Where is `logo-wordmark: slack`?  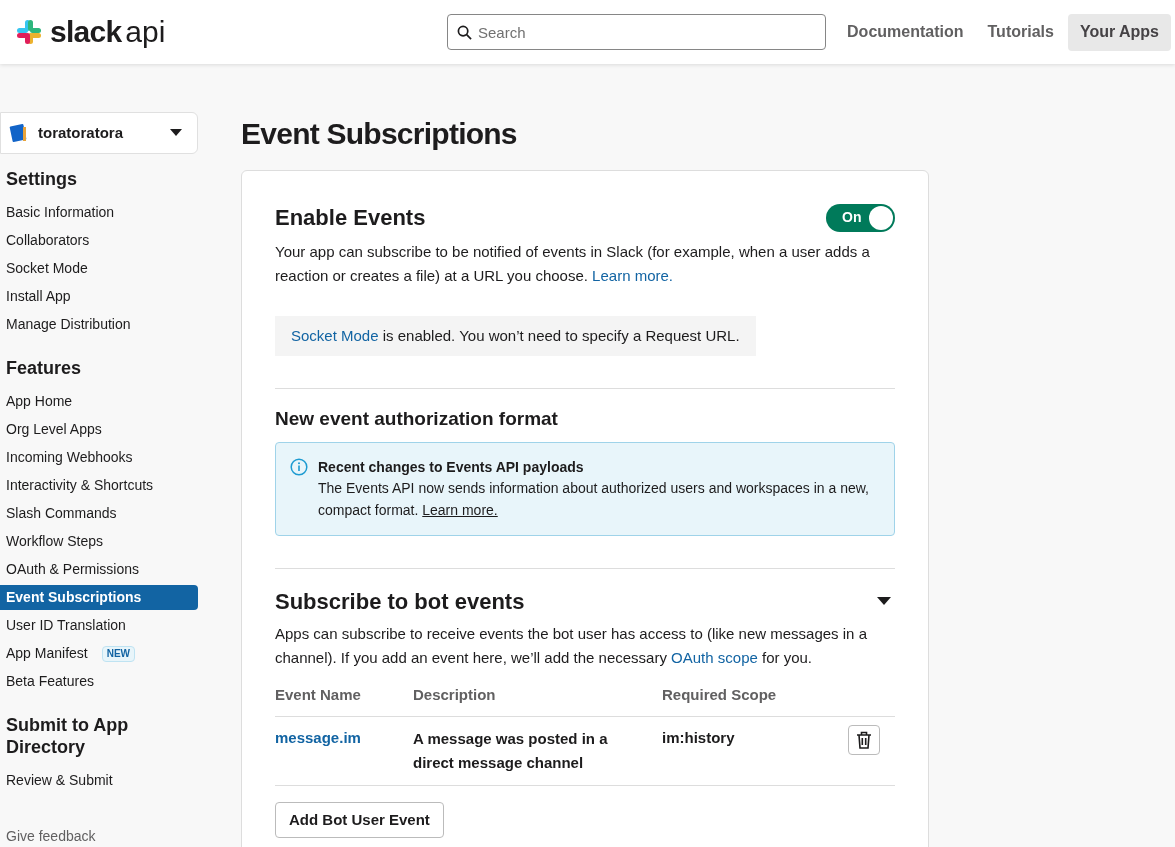 logo-wordmark: slack is located at coordinates (86, 32).